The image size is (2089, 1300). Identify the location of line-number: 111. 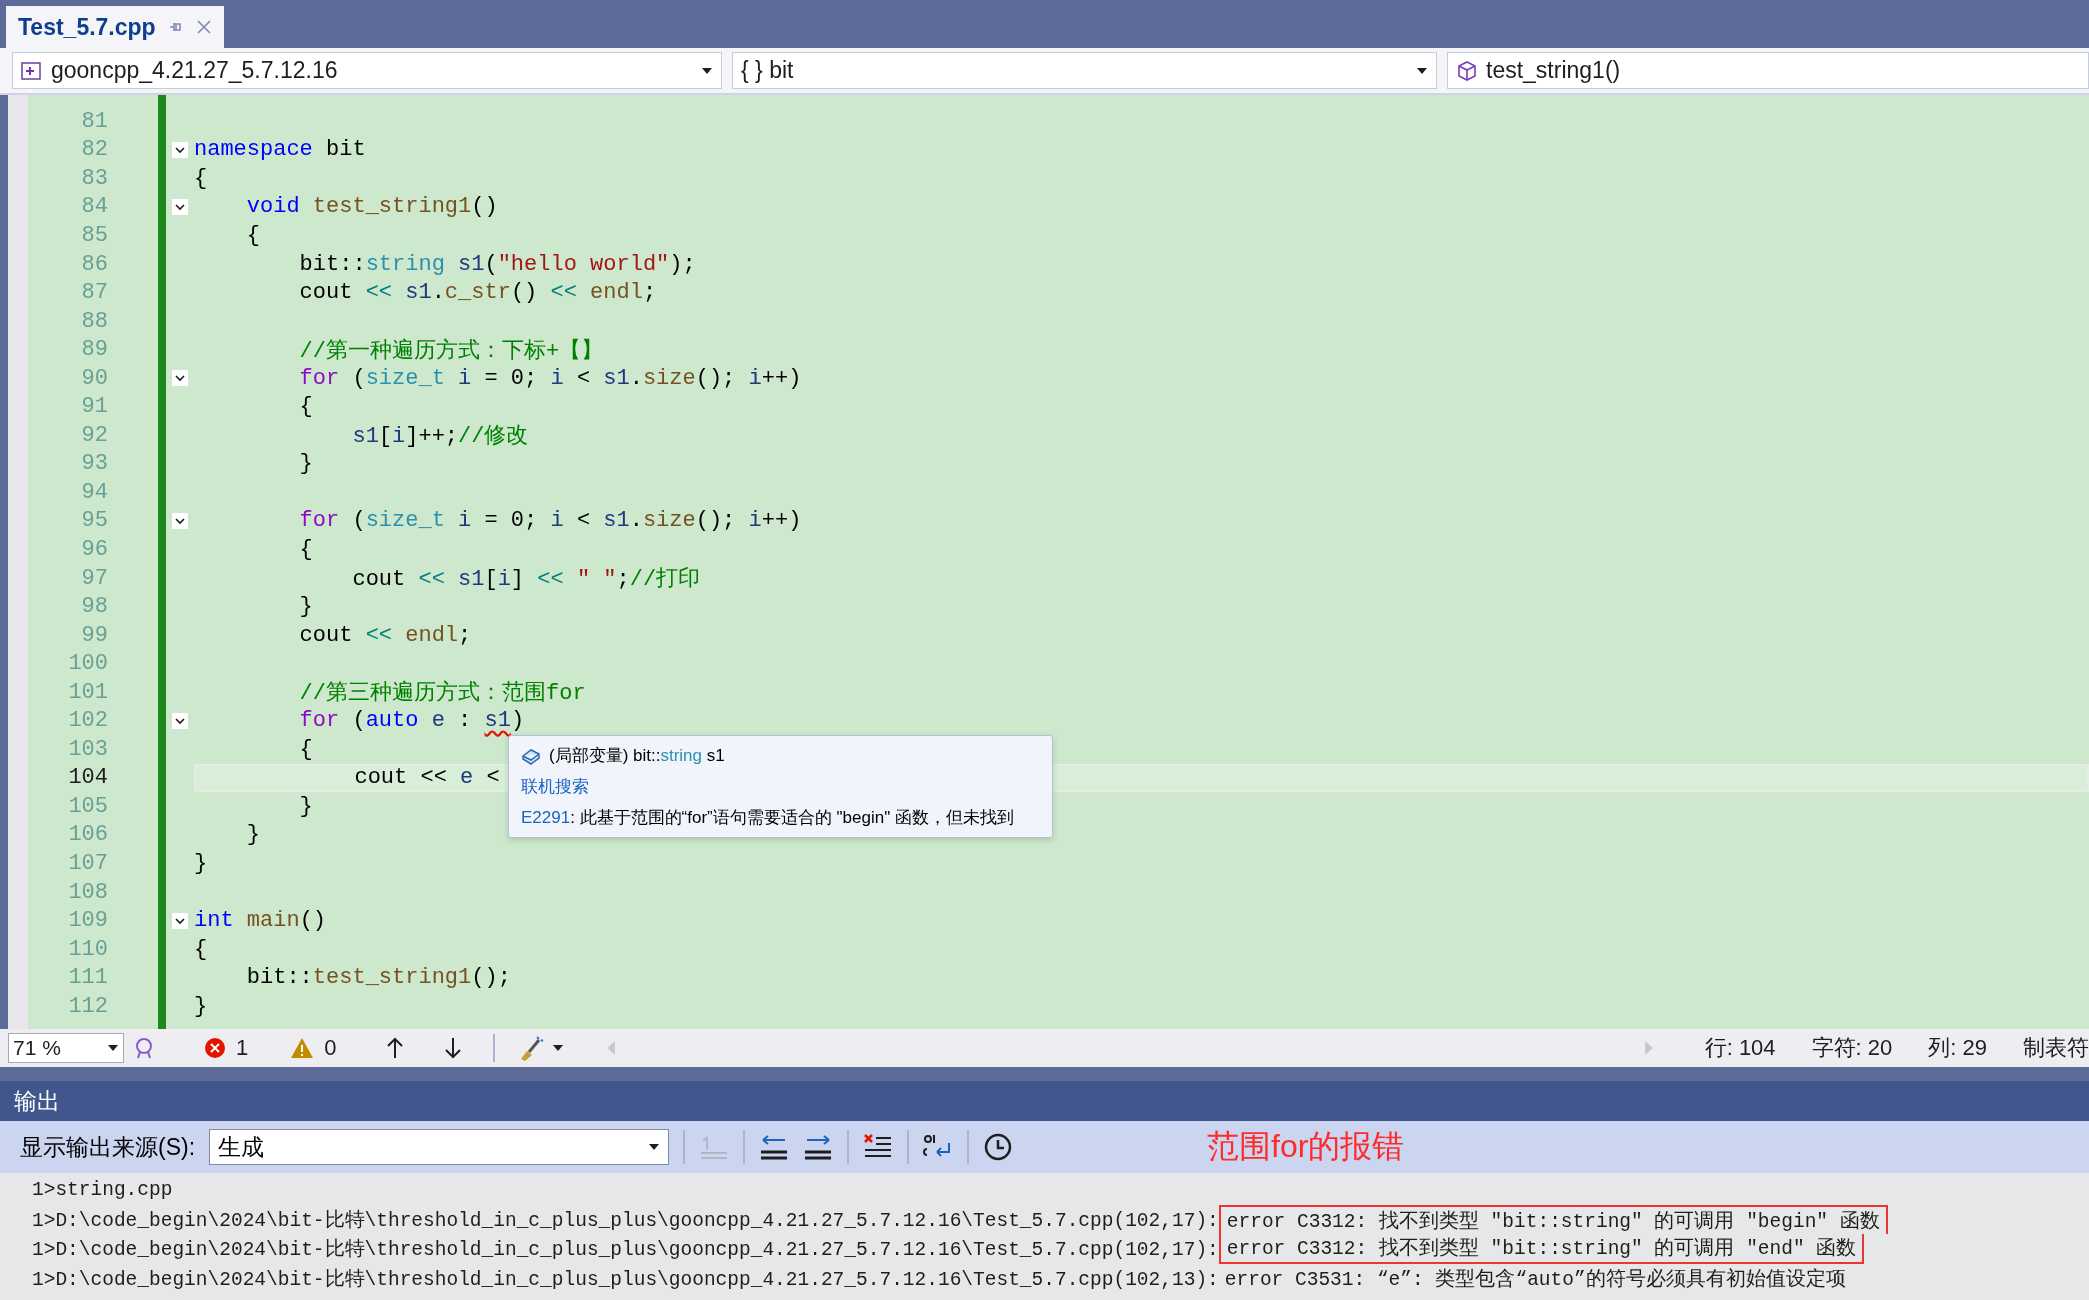
(87, 978).